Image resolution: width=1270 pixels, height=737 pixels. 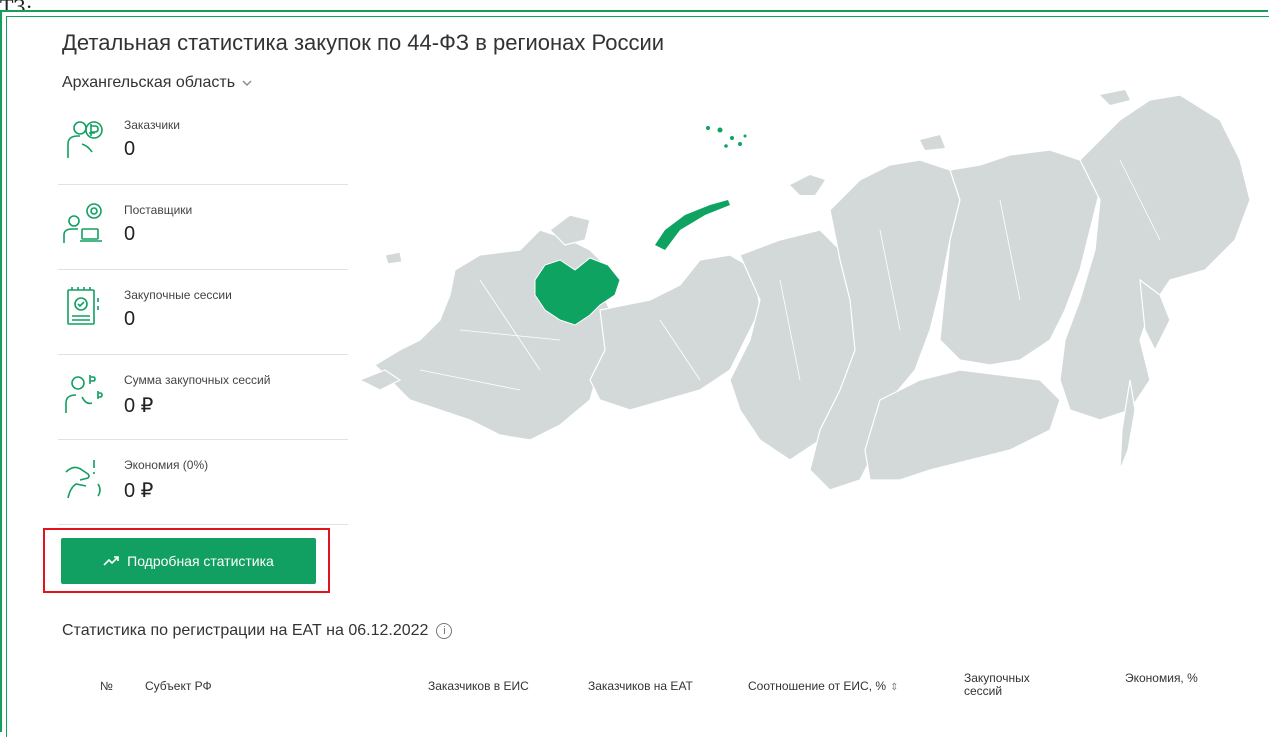 What do you see at coordinates (203, 397) in the screenshot?
I see `stat-sum: Сумма закупочных сессий 0 ₽` at bounding box center [203, 397].